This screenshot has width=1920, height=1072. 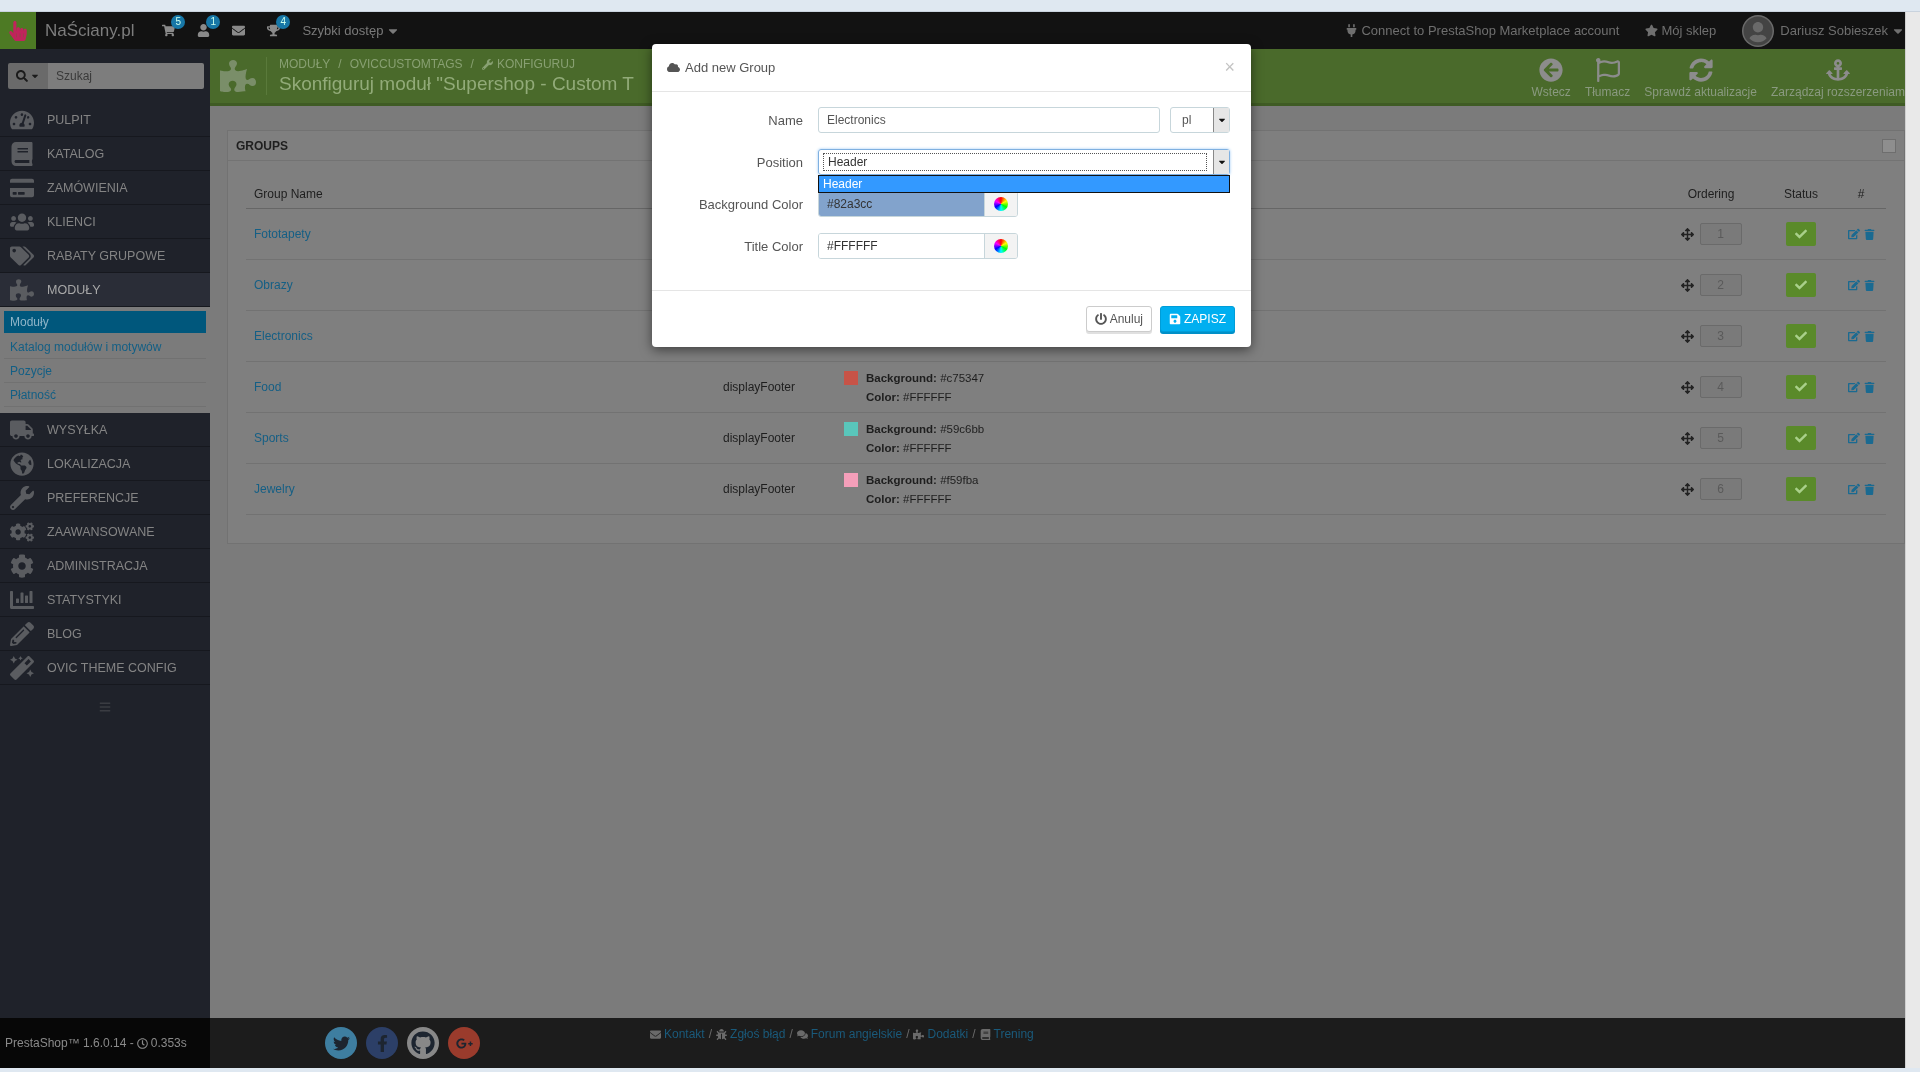 What do you see at coordinates (271, 438) in the screenshot?
I see `group-name-link: Sports` at bounding box center [271, 438].